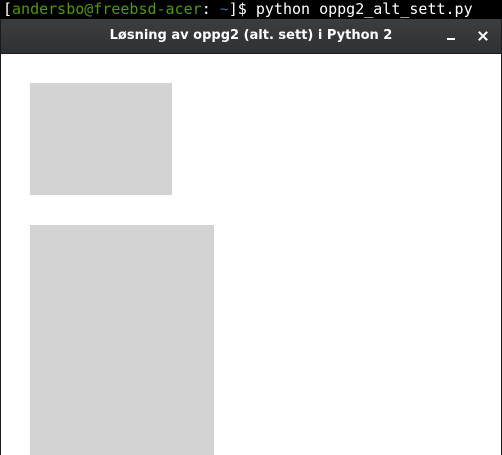 This screenshot has height=455, width=502. What do you see at coordinates (451, 39) in the screenshot?
I see `minimize-icon` at bounding box center [451, 39].